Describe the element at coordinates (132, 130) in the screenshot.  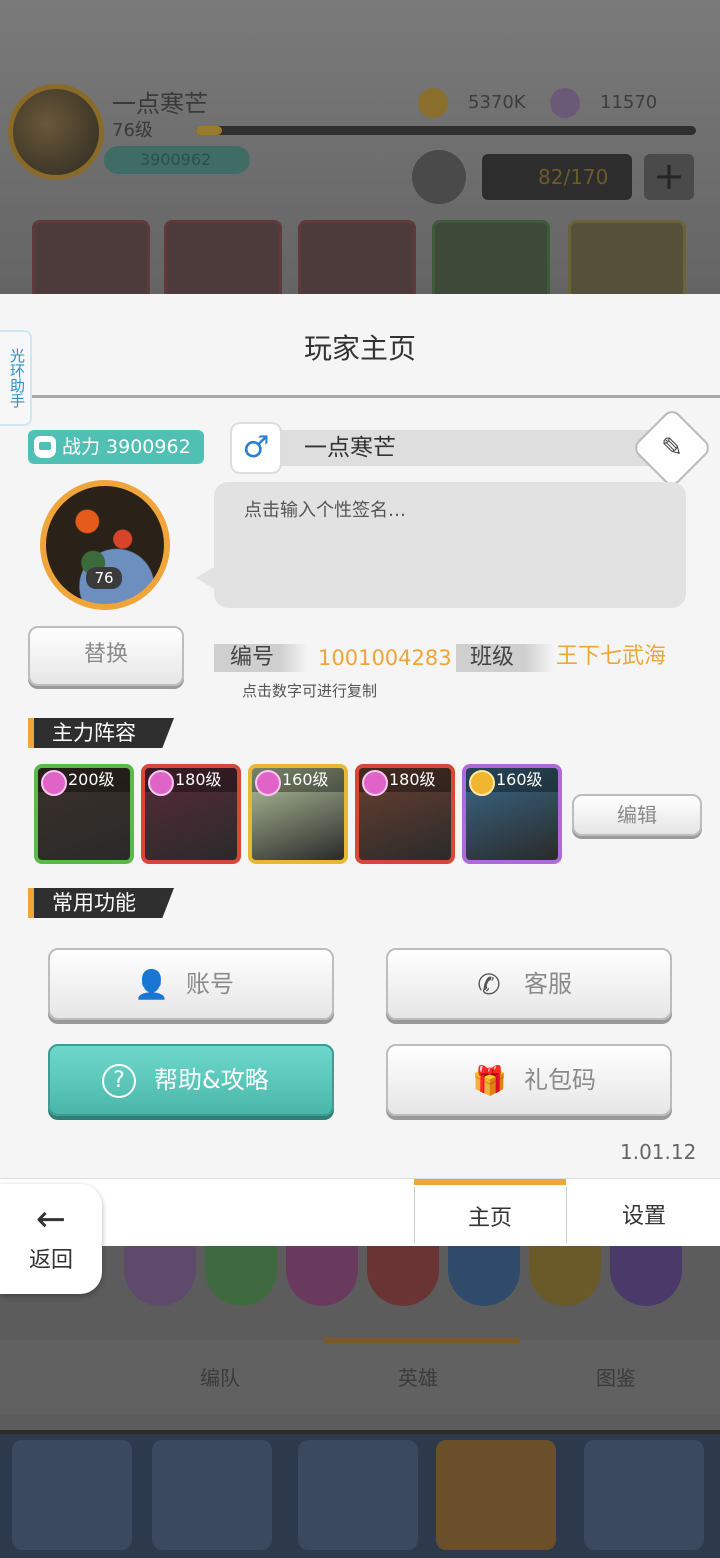
I see `background-level: 76级` at that location.